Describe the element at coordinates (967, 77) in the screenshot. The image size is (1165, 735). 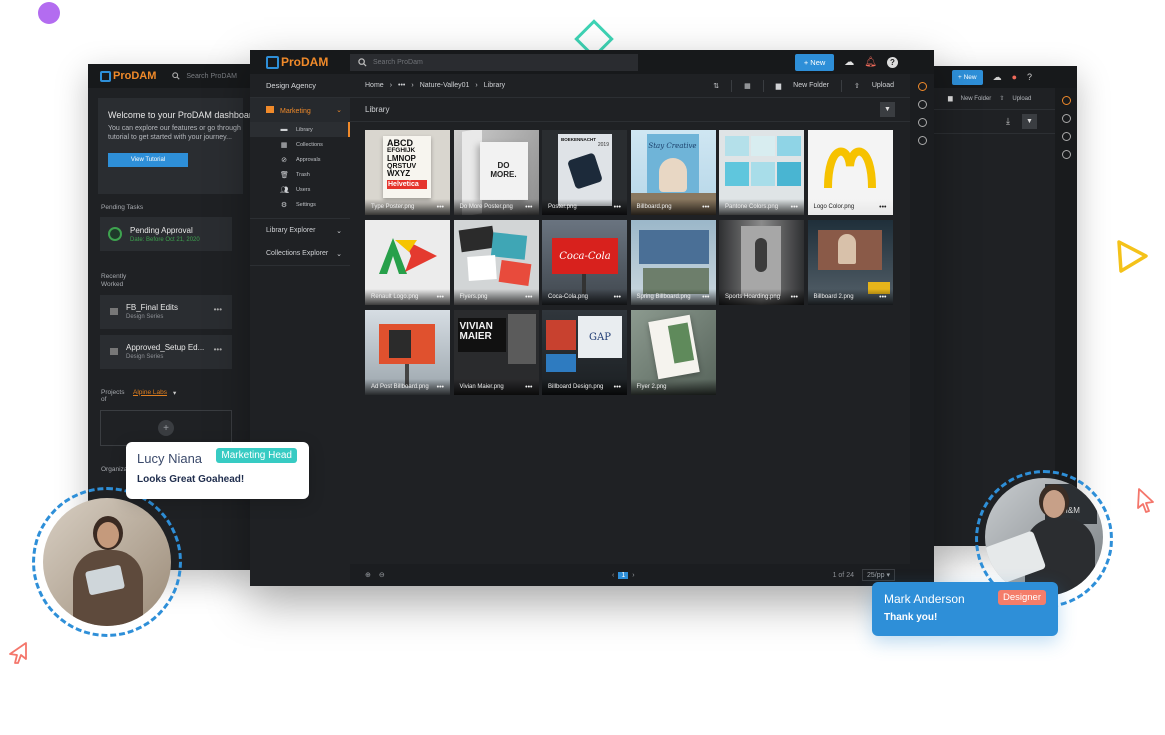
I see `new-button-secondary: + New` at that location.